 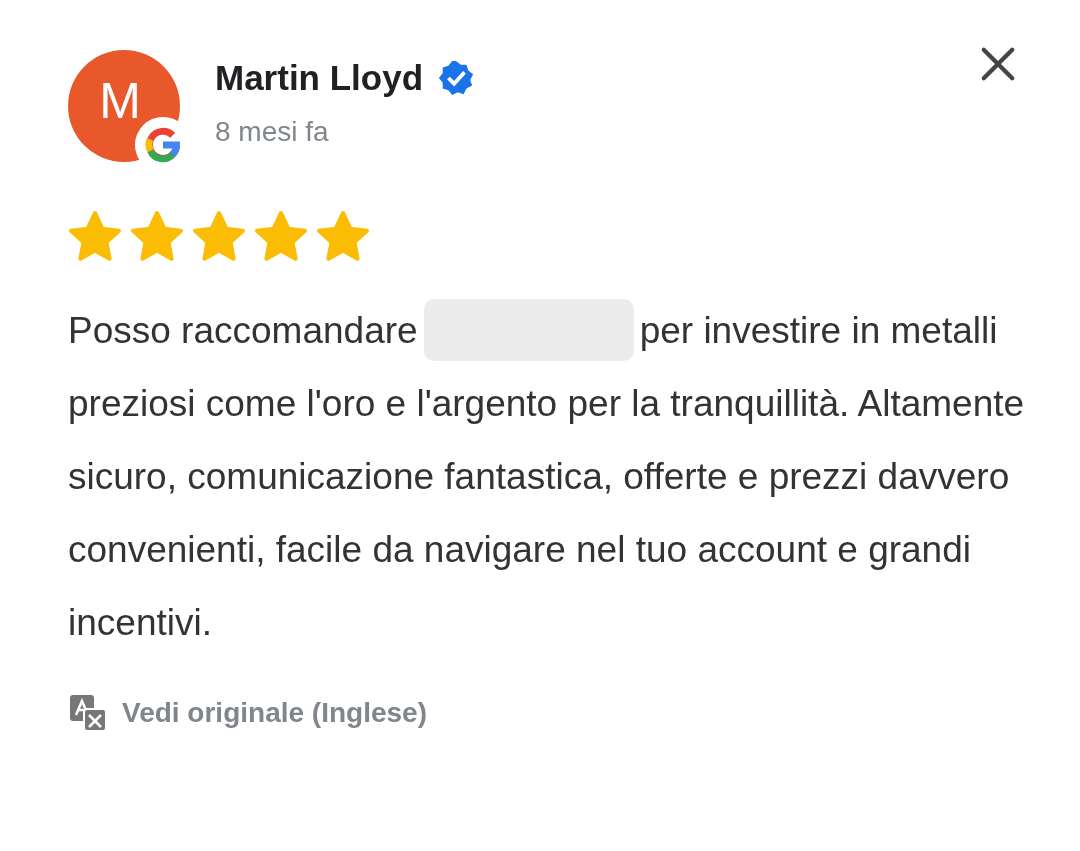 What do you see at coordinates (88, 713) in the screenshot?
I see `translate-icon` at bounding box center [88, 713].